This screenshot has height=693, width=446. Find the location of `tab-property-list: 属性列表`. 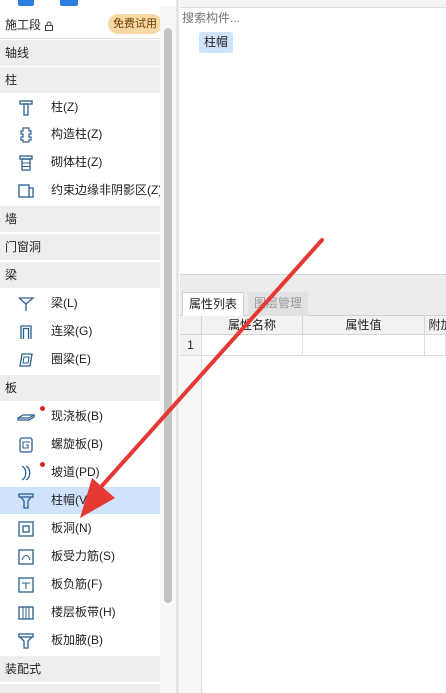

tab-property-list: 属性列表 is located at coordinates (213, 304).